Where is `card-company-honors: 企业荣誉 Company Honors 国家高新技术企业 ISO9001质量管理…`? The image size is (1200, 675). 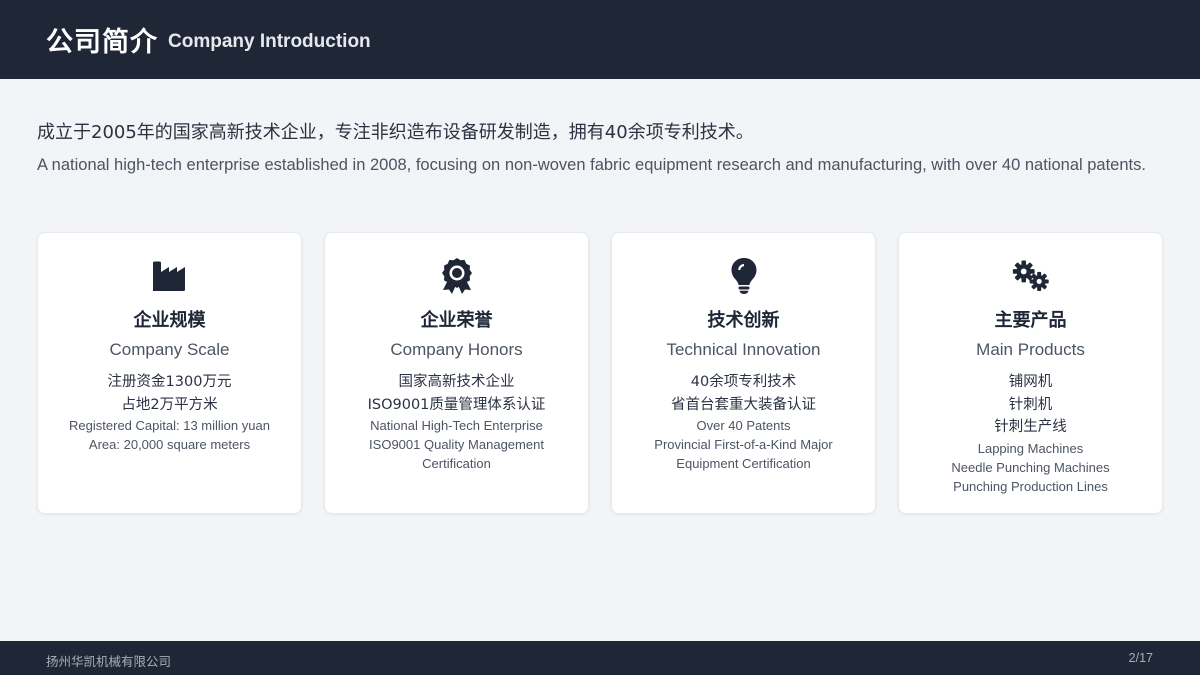 card-company-honors: 企业荣誉 Company Honors 国家高新技术企业 ISO9001质量管理… is located at coordinates (456, 373).